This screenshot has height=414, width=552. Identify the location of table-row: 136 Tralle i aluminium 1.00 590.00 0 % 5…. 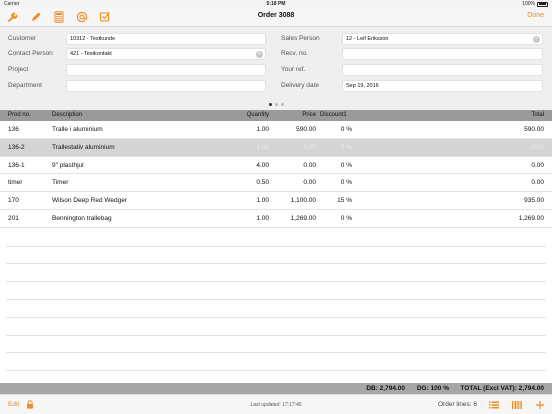
(276, 130).